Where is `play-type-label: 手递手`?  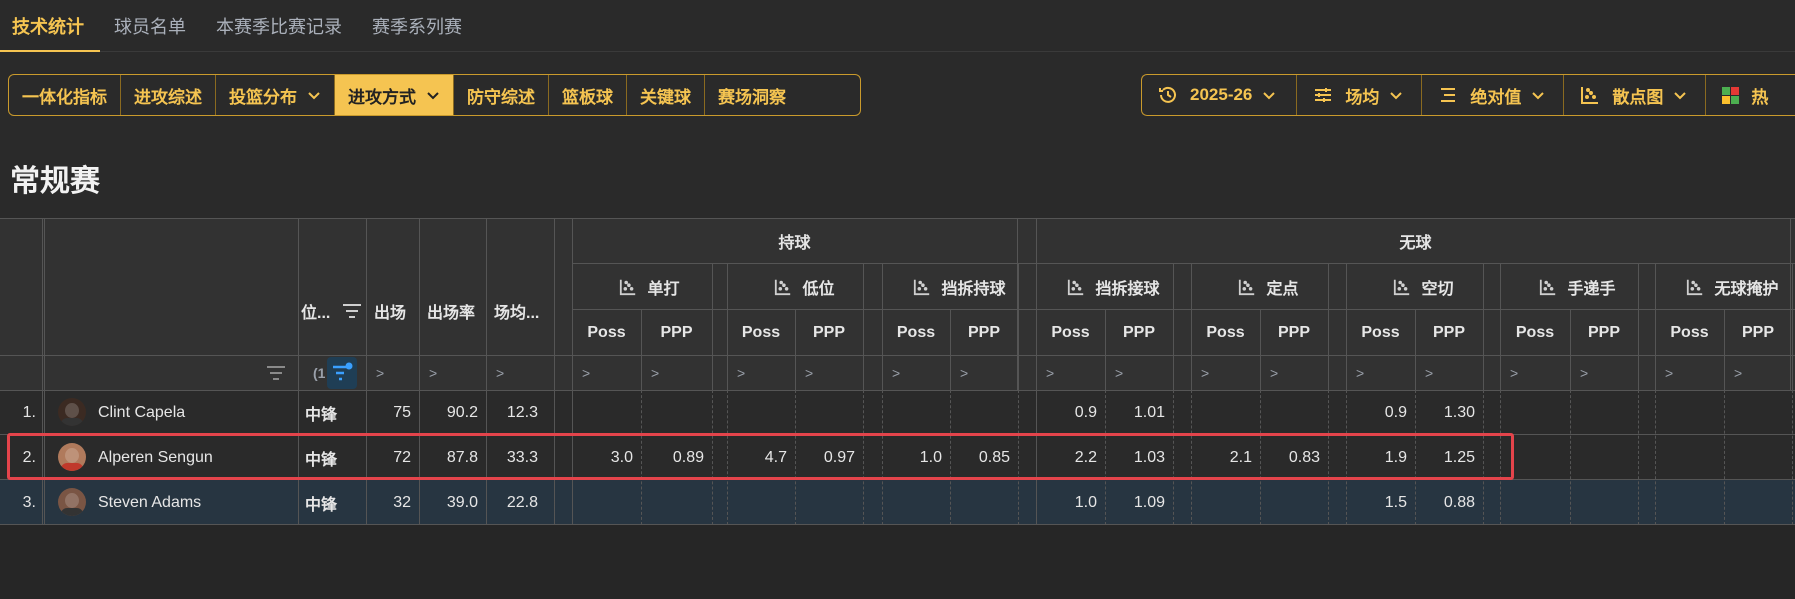
play-type-label: 手递手 is located at coordinates (1591, 289).